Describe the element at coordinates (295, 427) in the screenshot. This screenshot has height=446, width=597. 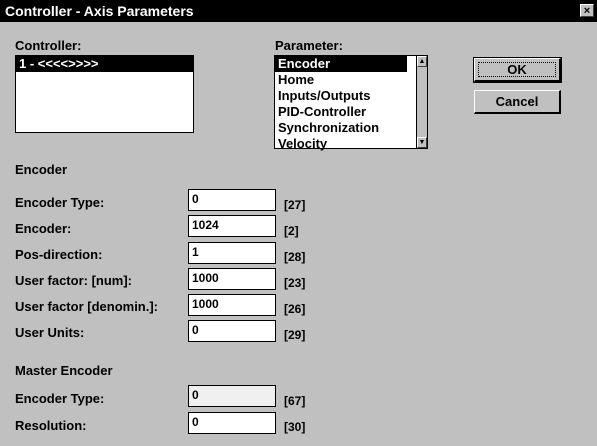
I see `resolution-code: [30]` at that location.